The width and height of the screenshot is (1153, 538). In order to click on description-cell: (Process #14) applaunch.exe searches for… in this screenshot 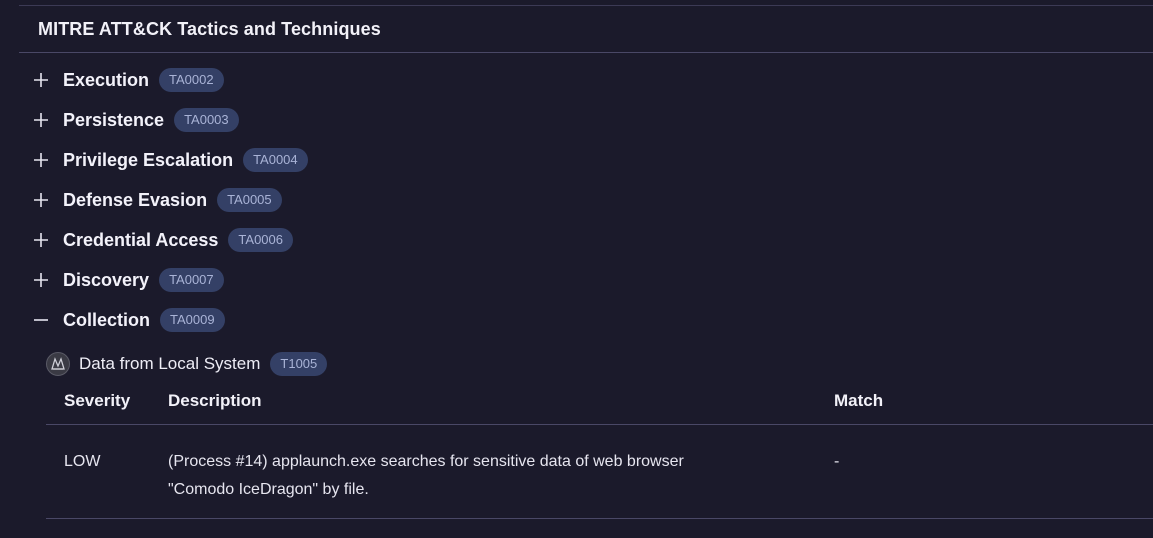, I will do `click(488, 476)`.